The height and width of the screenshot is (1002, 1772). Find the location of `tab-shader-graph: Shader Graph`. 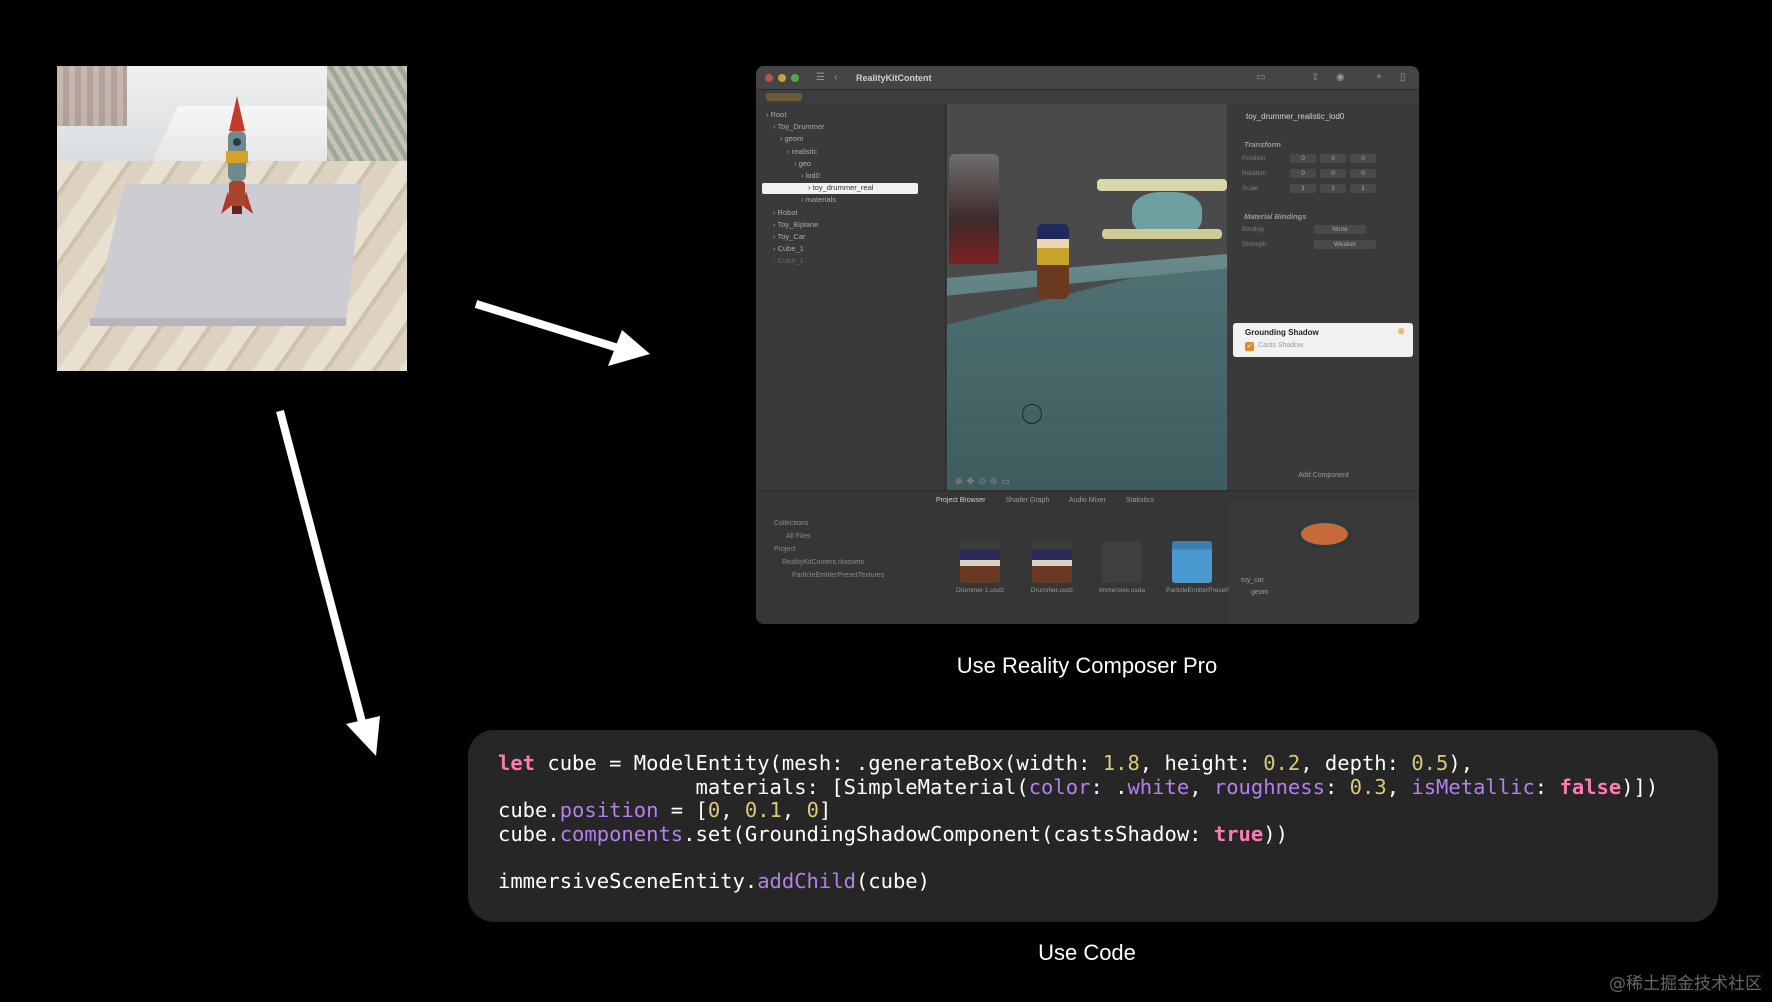

tab-shader-graph: Shader Graph is located at coordinates (1027, 500).